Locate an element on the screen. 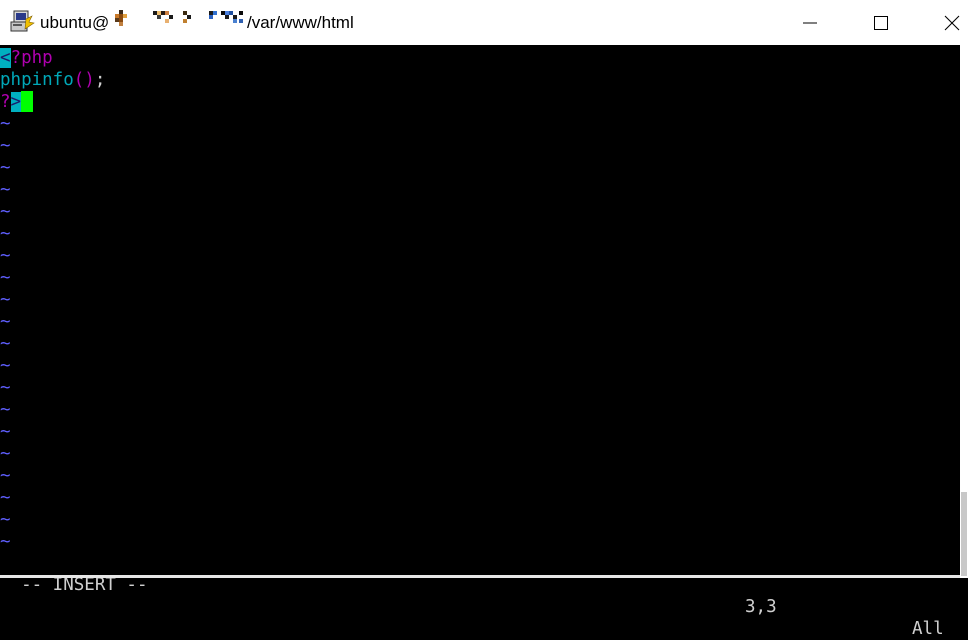 This screenshot has width=968, height=640. code-line-2: phpinfo(); is located at coordinates (52, 80).